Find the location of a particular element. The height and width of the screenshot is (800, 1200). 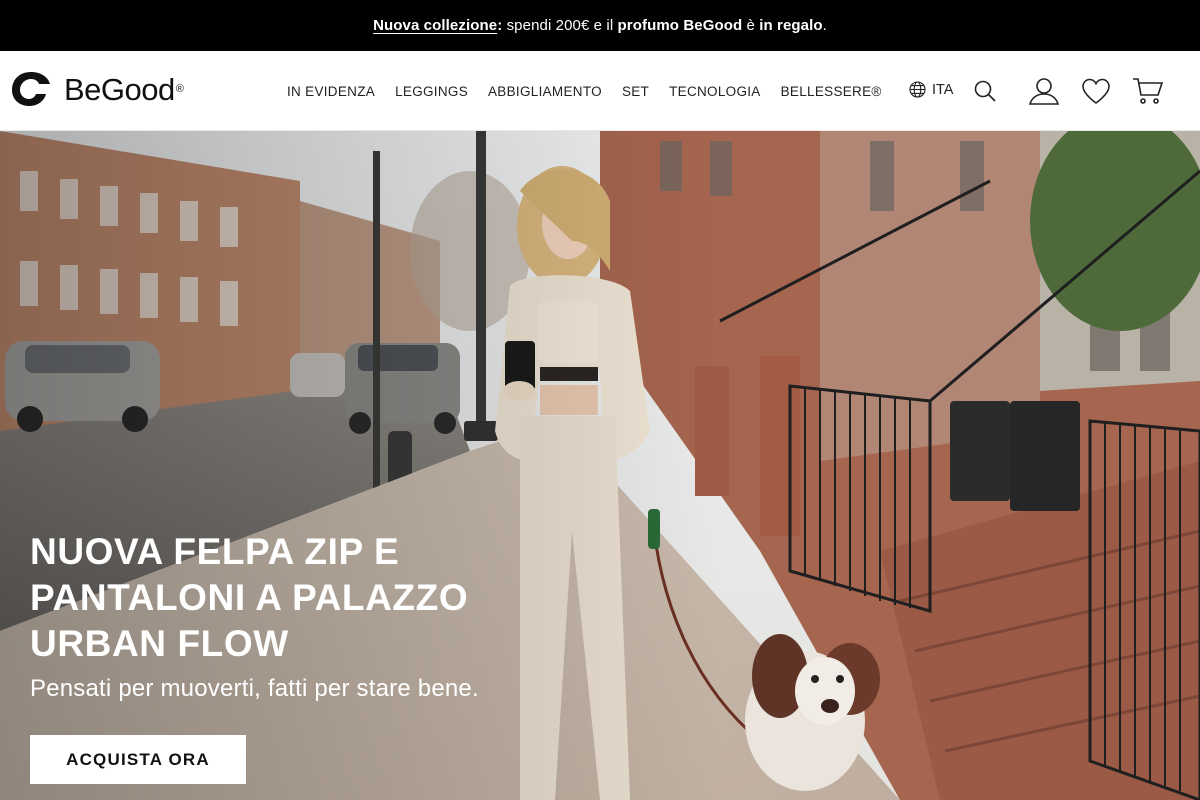

cart-button is located at coordinates (1148, 91).